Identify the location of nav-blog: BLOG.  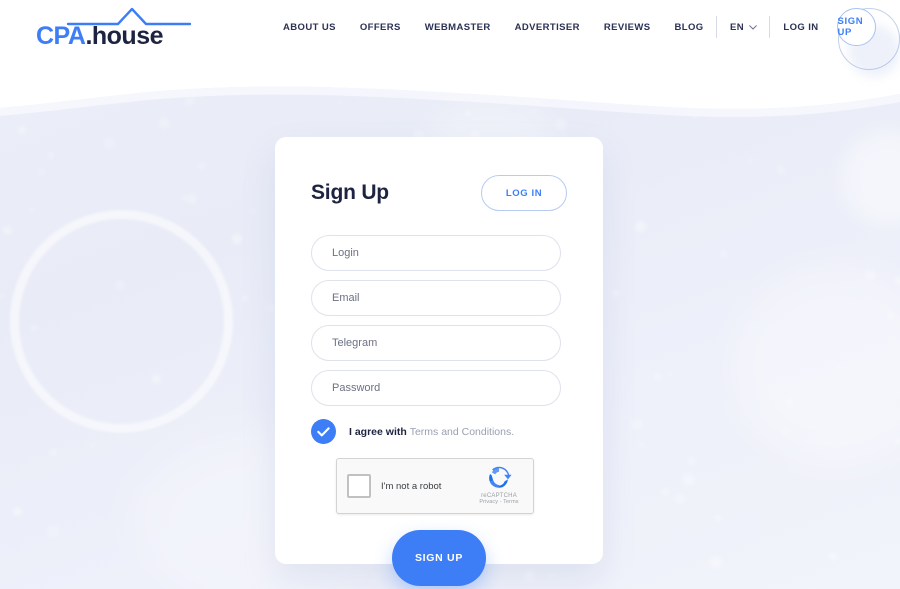
(689, 27).